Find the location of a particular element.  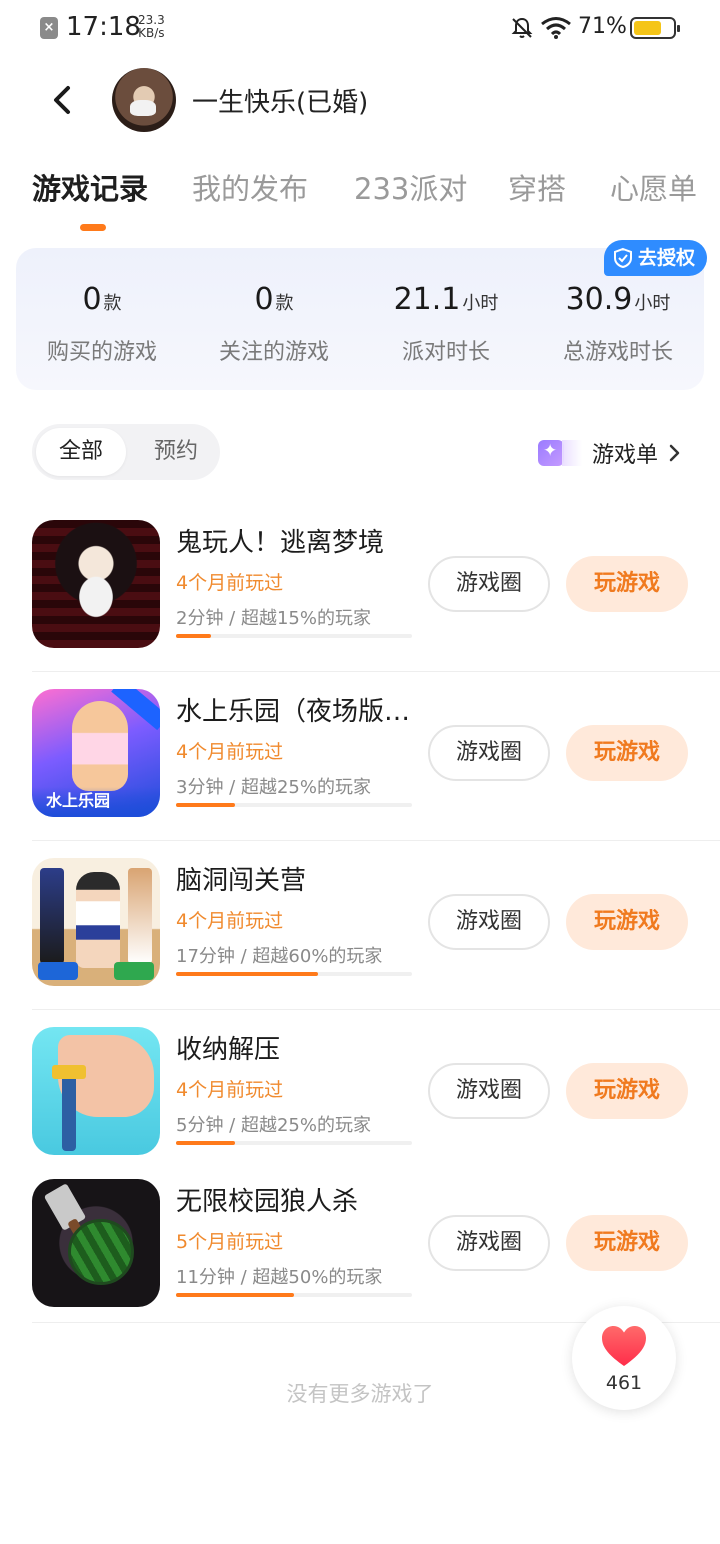

game-row: 无限校园狼人杀 5个月前玩过 11分钟 / 超越50%的玩家 游戏圈 玩游戏 is located at coordinates (376, 1251).